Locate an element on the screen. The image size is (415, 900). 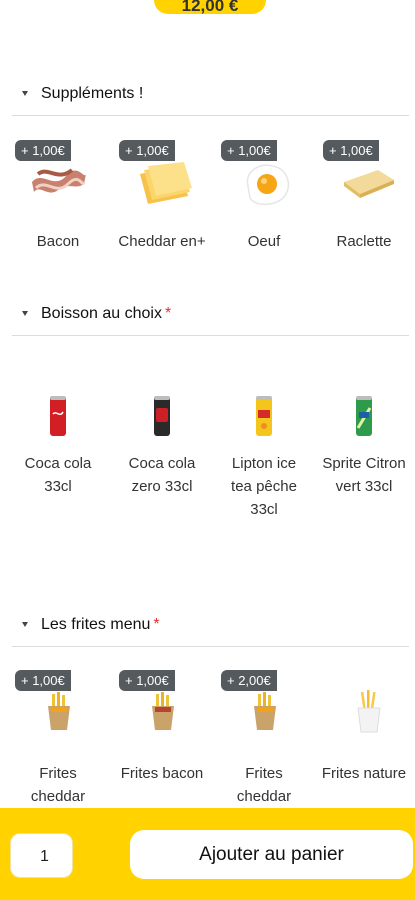
section-title: Suppléments ! is located at coordinates (92, 93).